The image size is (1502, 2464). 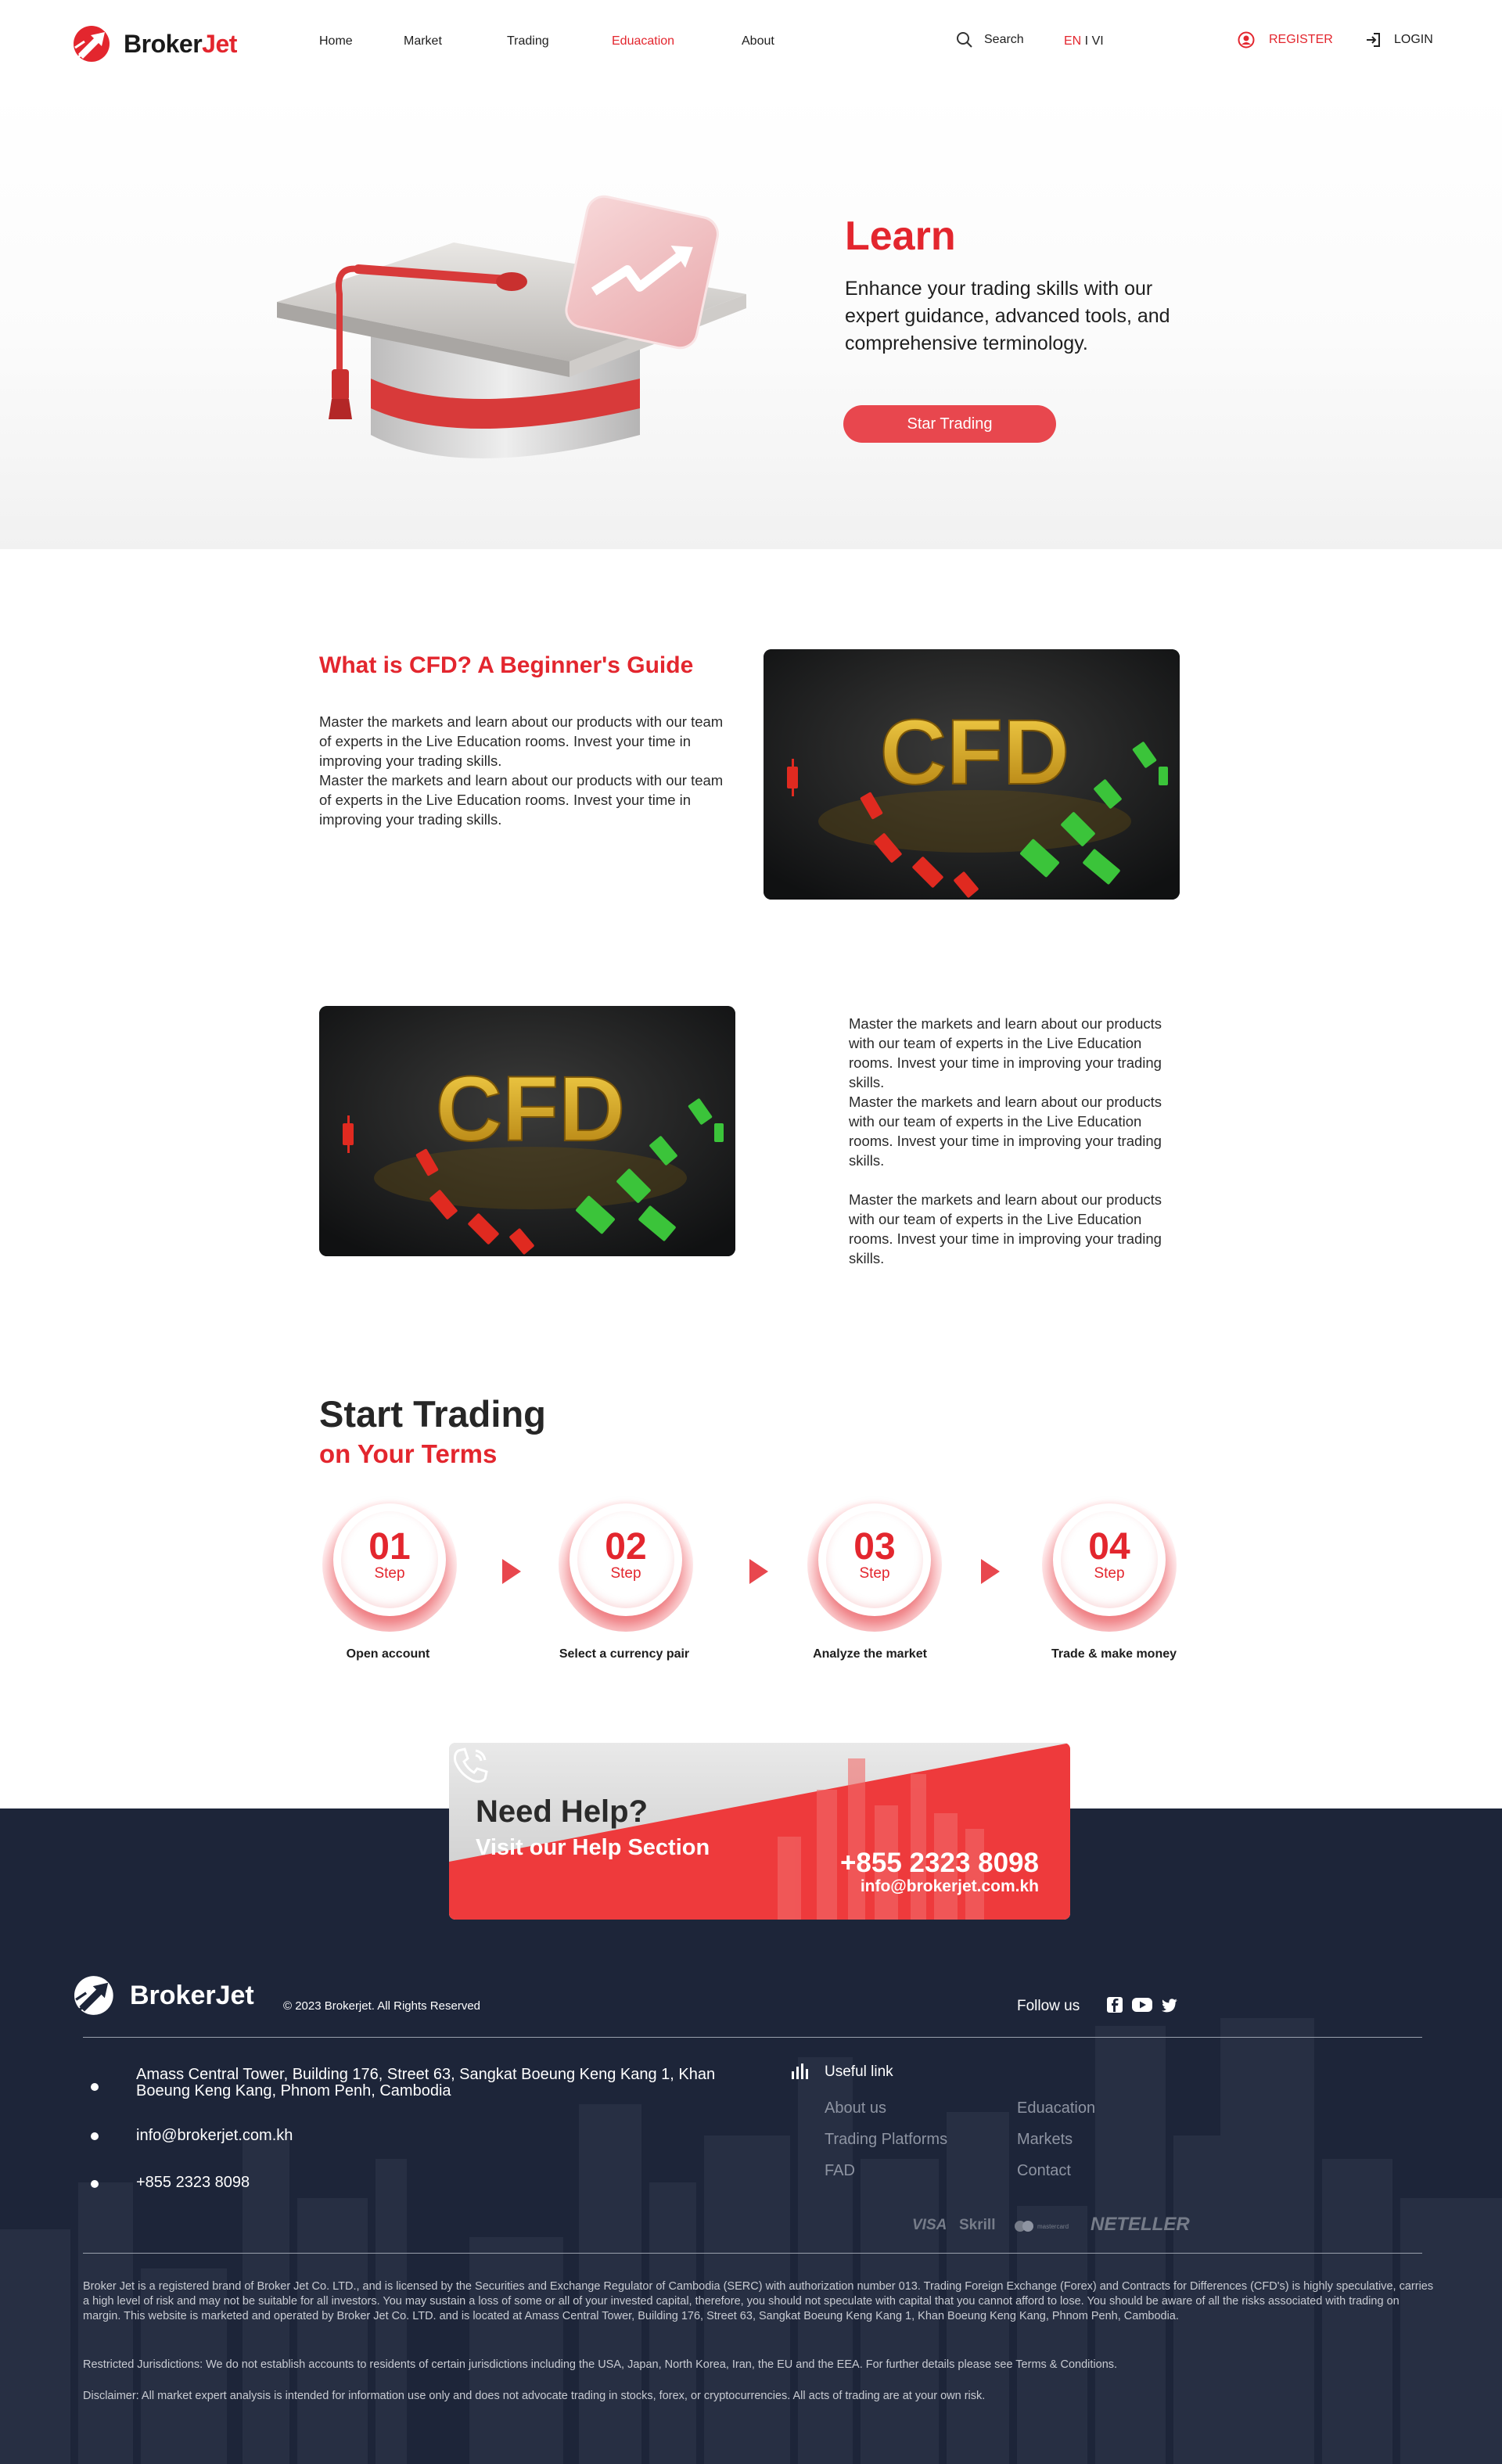 What do you see at coordinates (95, 2184) in the screenshot?
I see `phone-bullet` at bounding box center [95, 2184].